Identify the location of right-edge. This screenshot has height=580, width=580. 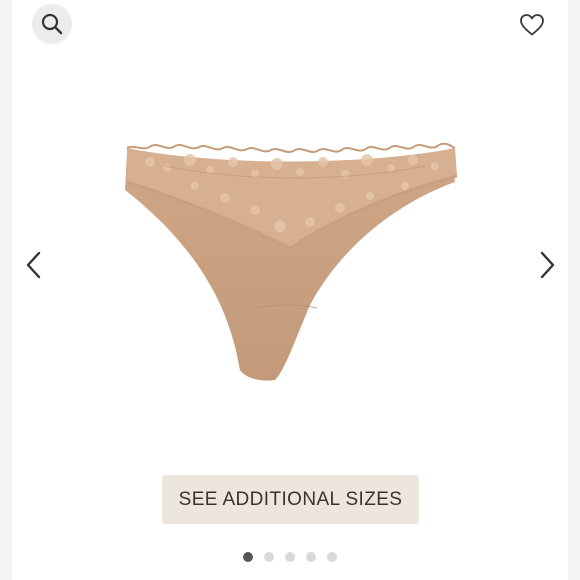
(574, 290).